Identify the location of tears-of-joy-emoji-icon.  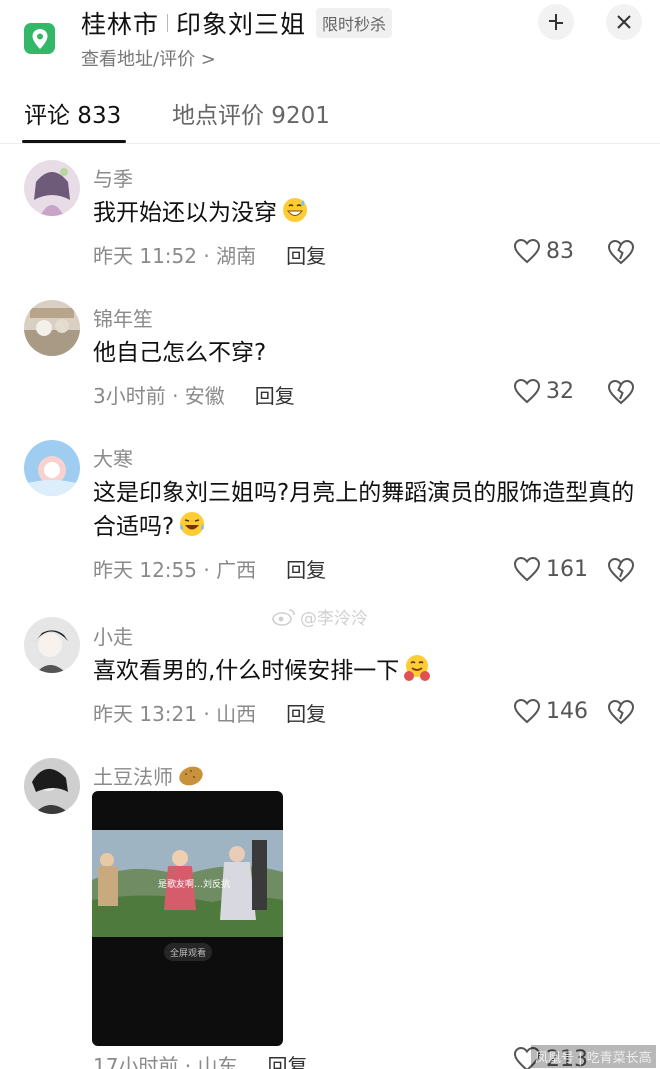
(192, 529).